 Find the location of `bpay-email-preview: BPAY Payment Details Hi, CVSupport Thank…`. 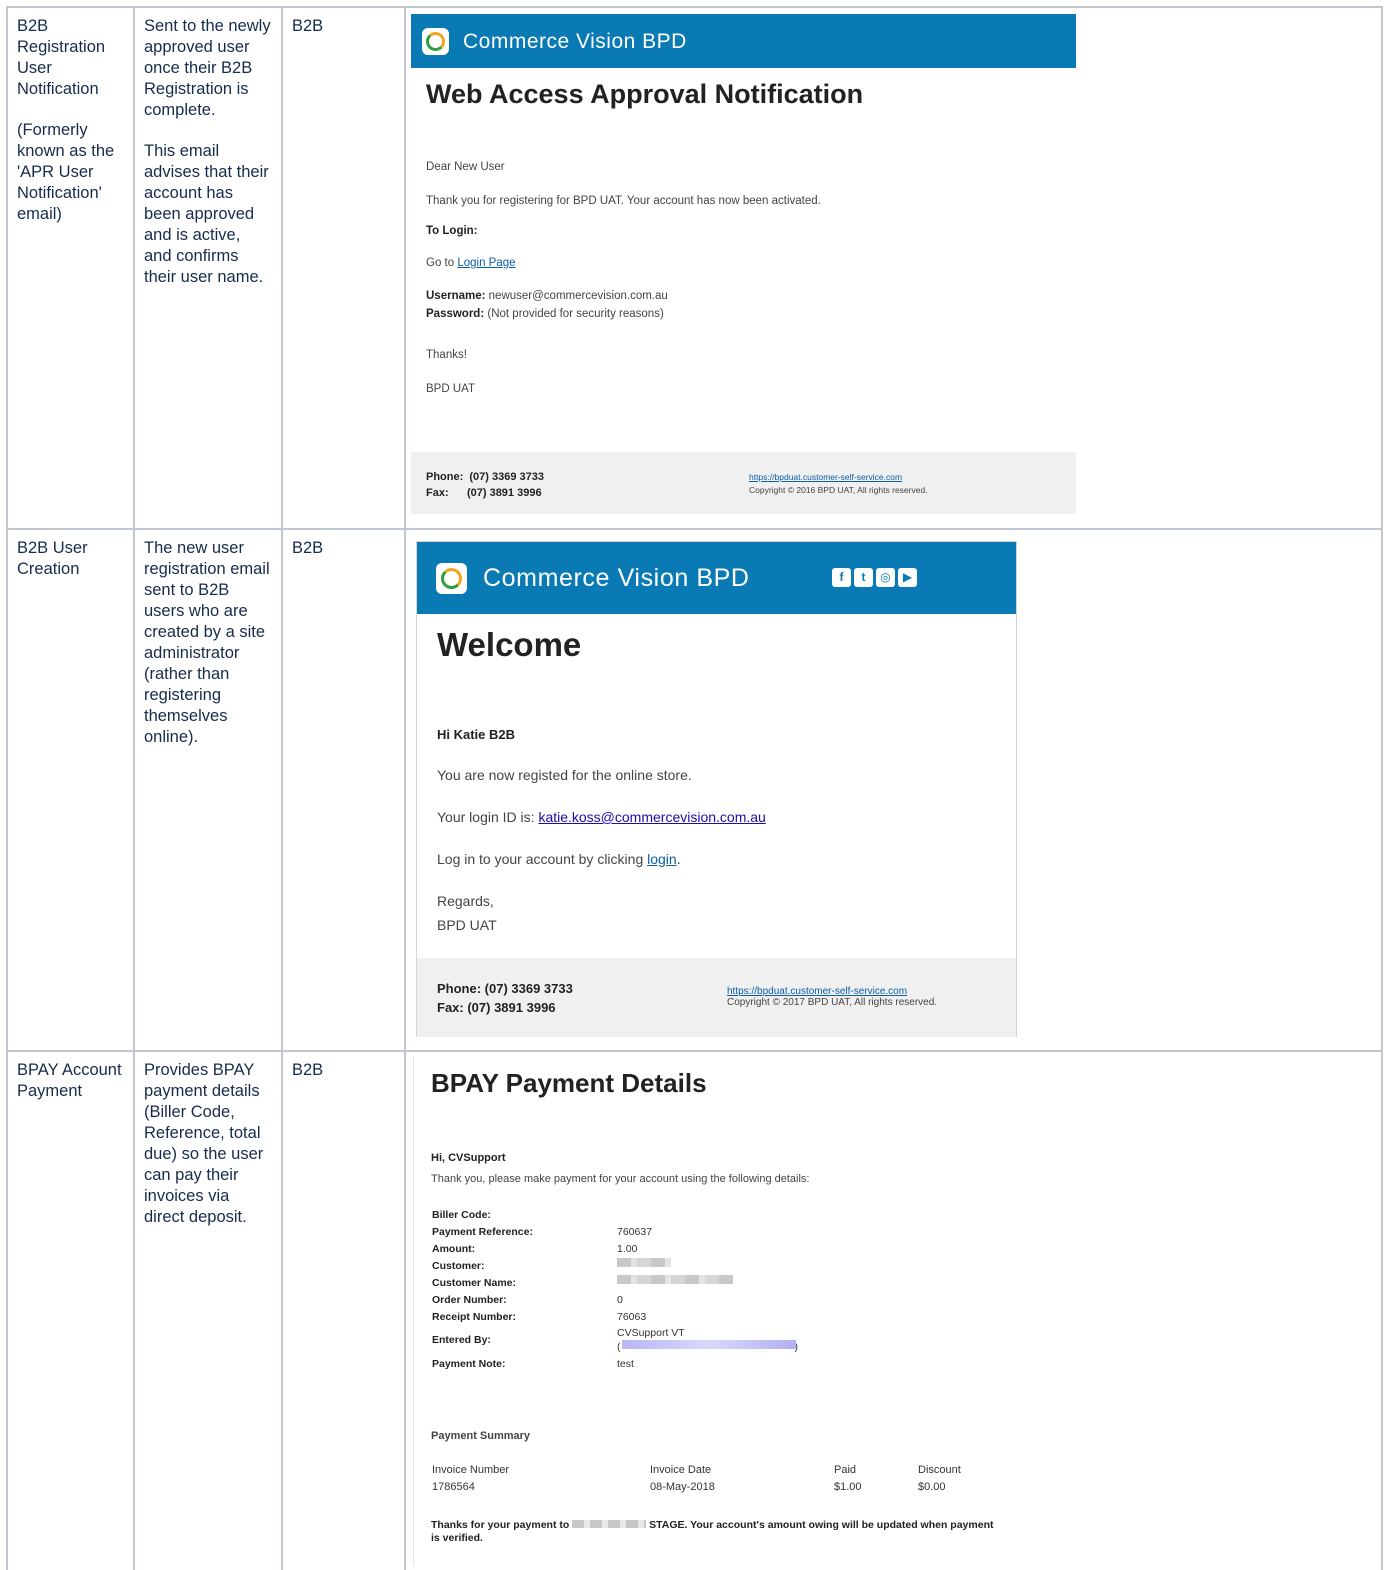

bpay-email-preview: BPAY Payment Details Hi, CVSupport Thank… is located at coordinates (733, 1311).